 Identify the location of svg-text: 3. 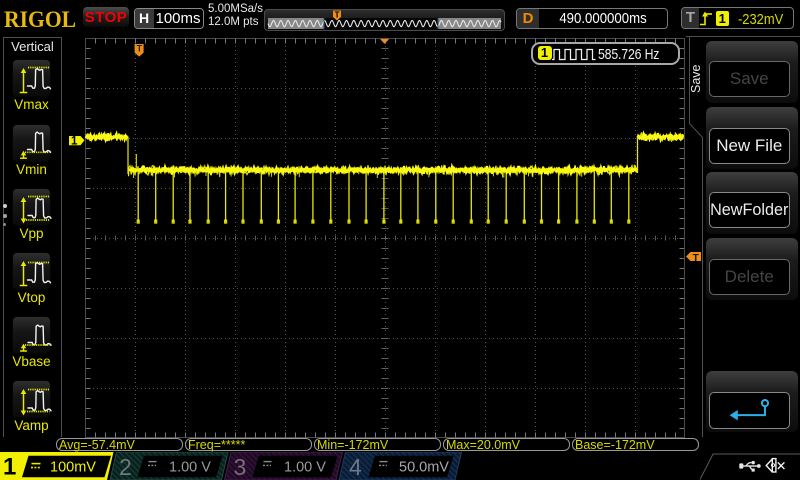
(240, 467).